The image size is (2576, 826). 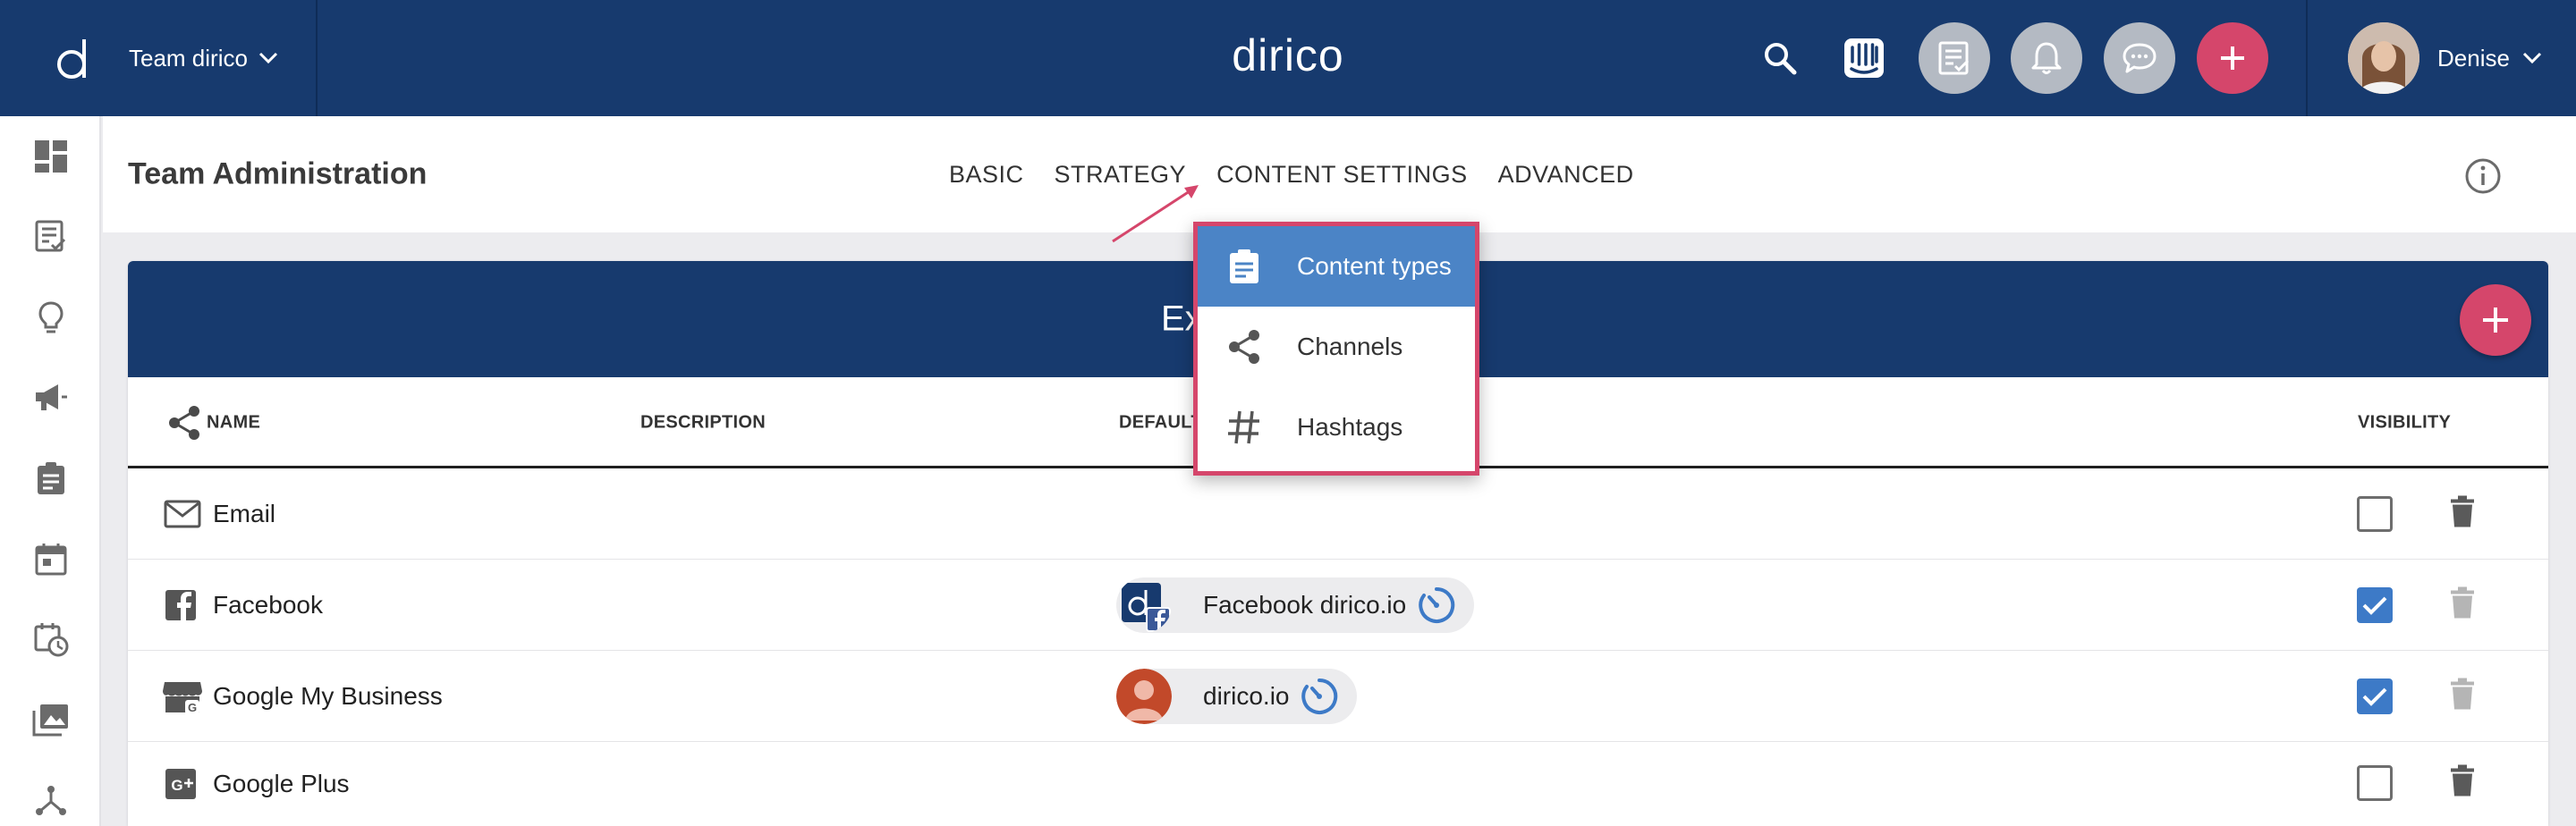 I want to click on team-switcher: Team dirico, so click(x=159, y=58).